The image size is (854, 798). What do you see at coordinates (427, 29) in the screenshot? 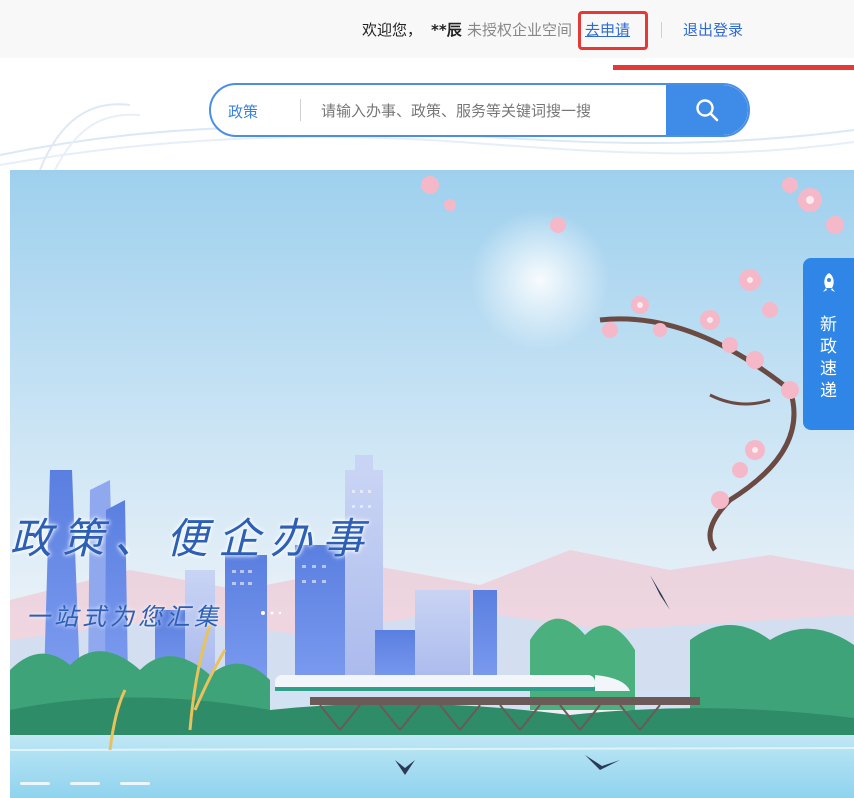
I see `top-user-bar: 欢迎您， **辰 未授权企业空间 去申请 退出登录` at bounding box center [427, 29].